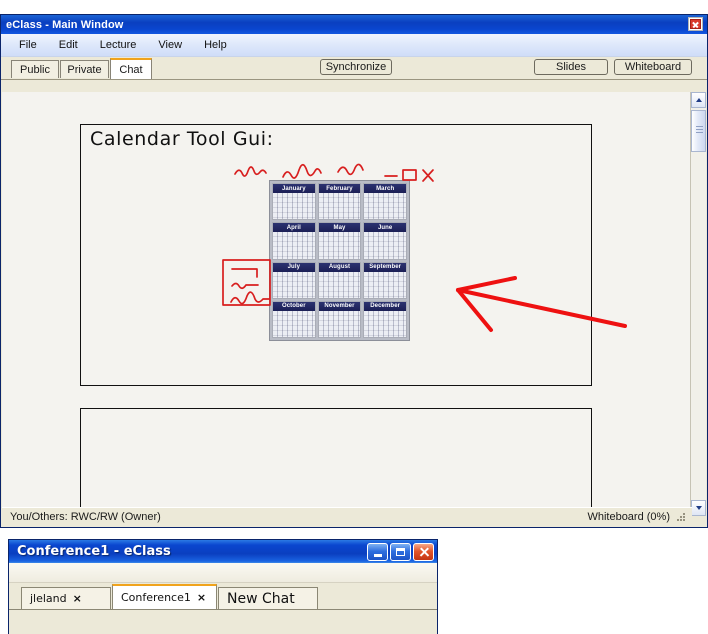  I want to click on chat-tab-jleland: jleland ×, so click(66, 598).